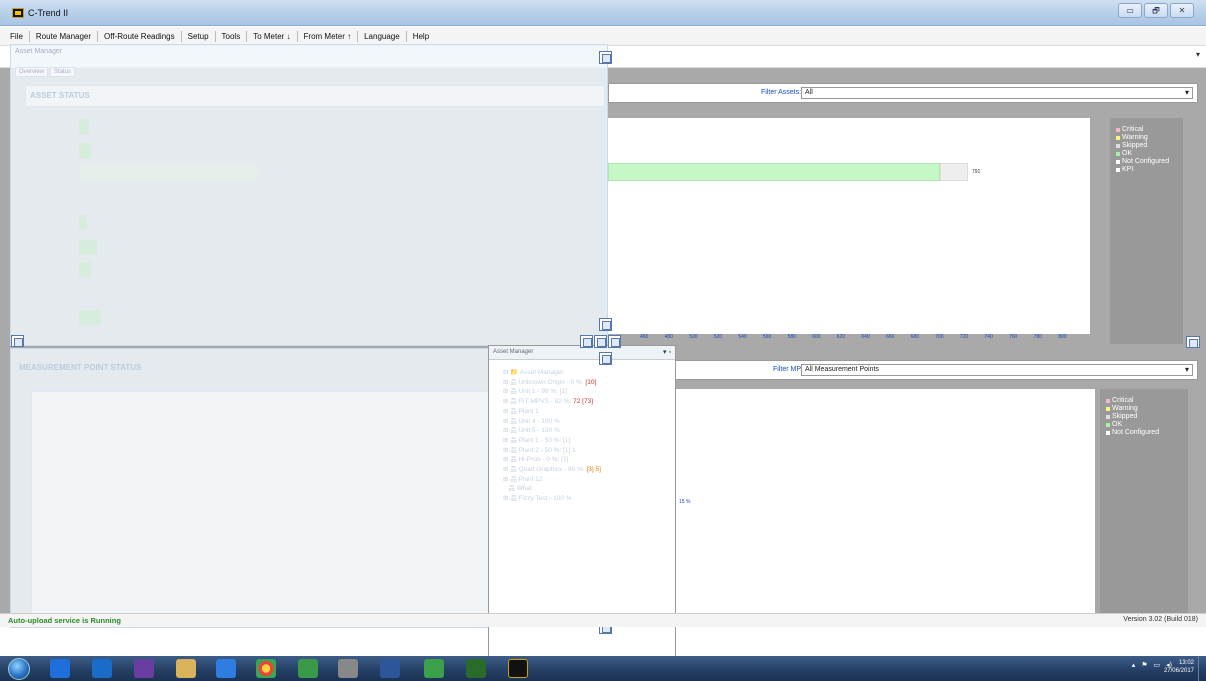 This screenshot has height=681, width=1206. Describe the element at coordinates (266, 668) in the screenshot. I see `chrome-icon` at that location.